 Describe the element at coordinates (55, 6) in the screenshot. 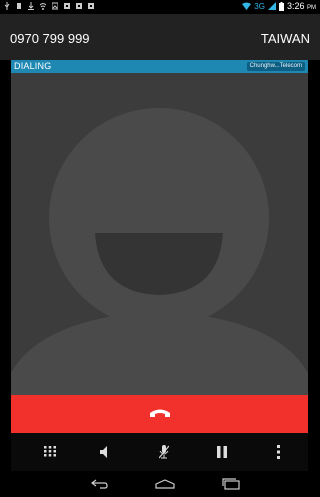

I see `gallery-icon` at that location.